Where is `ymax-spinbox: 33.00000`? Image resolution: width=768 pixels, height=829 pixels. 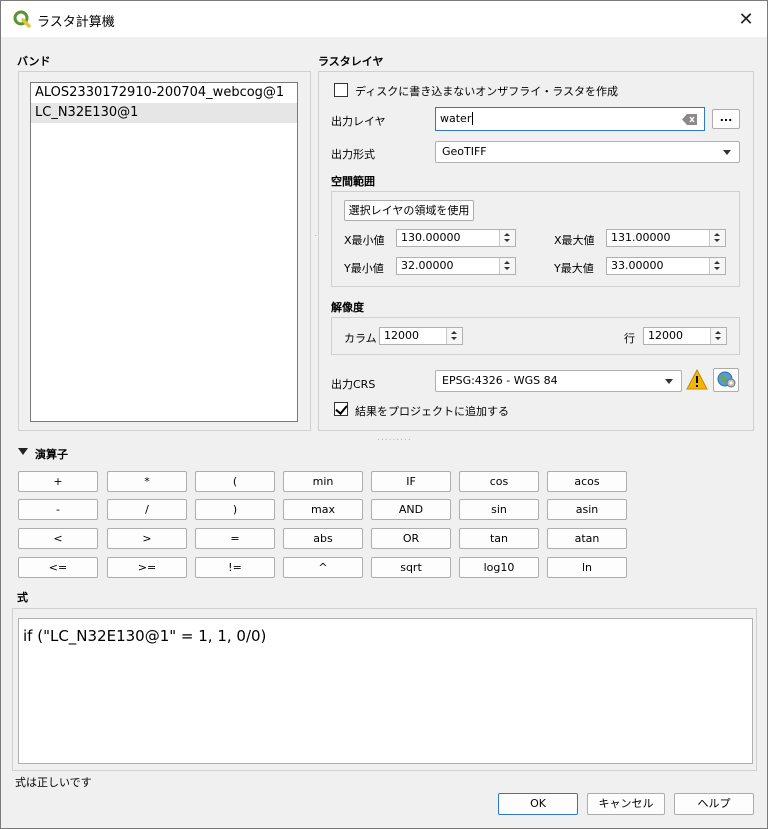 ymax-spinbox: 33.00000 is located at coordinates (666, 266).